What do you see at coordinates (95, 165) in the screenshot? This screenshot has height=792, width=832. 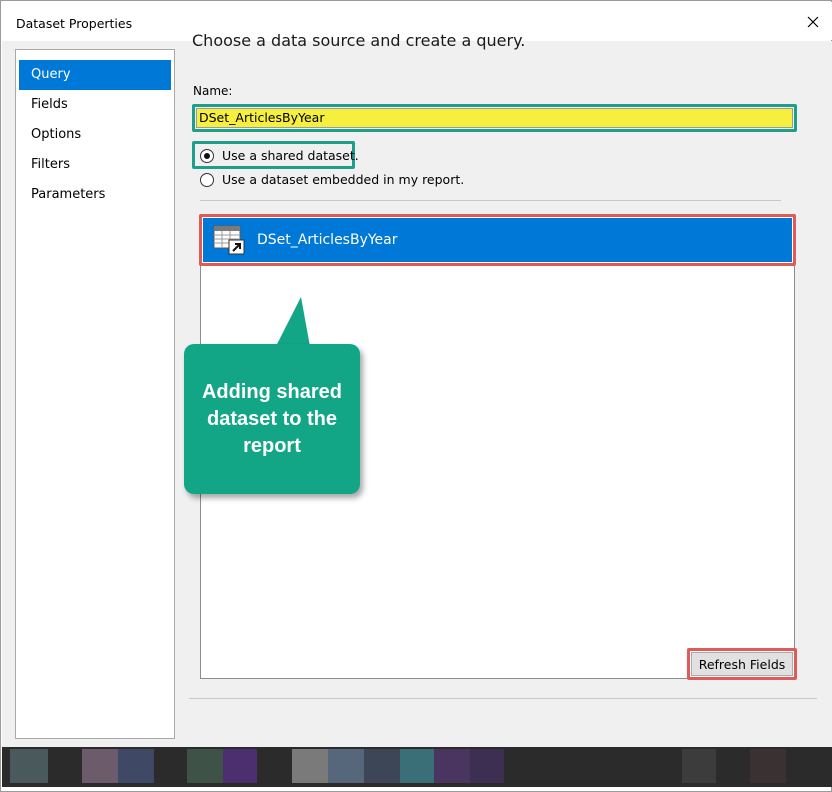 I see `sidebar-item-filters: Filters` at bounding box center [95, 165].